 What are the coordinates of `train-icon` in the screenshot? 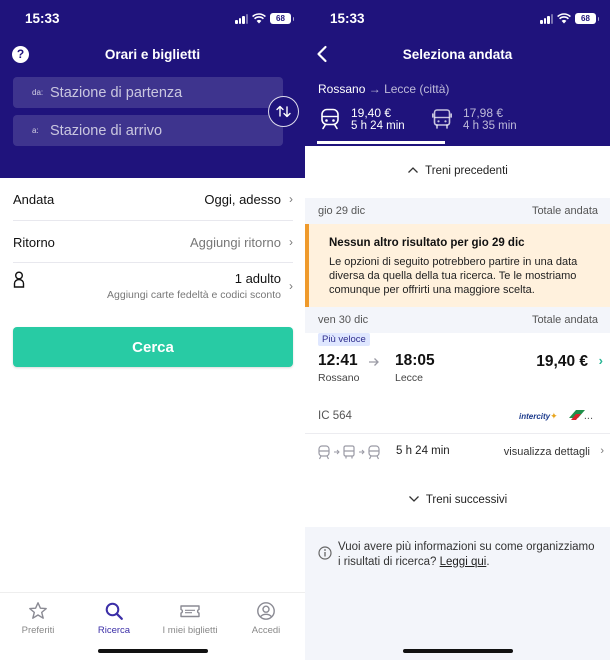 It's located at (330, 119).